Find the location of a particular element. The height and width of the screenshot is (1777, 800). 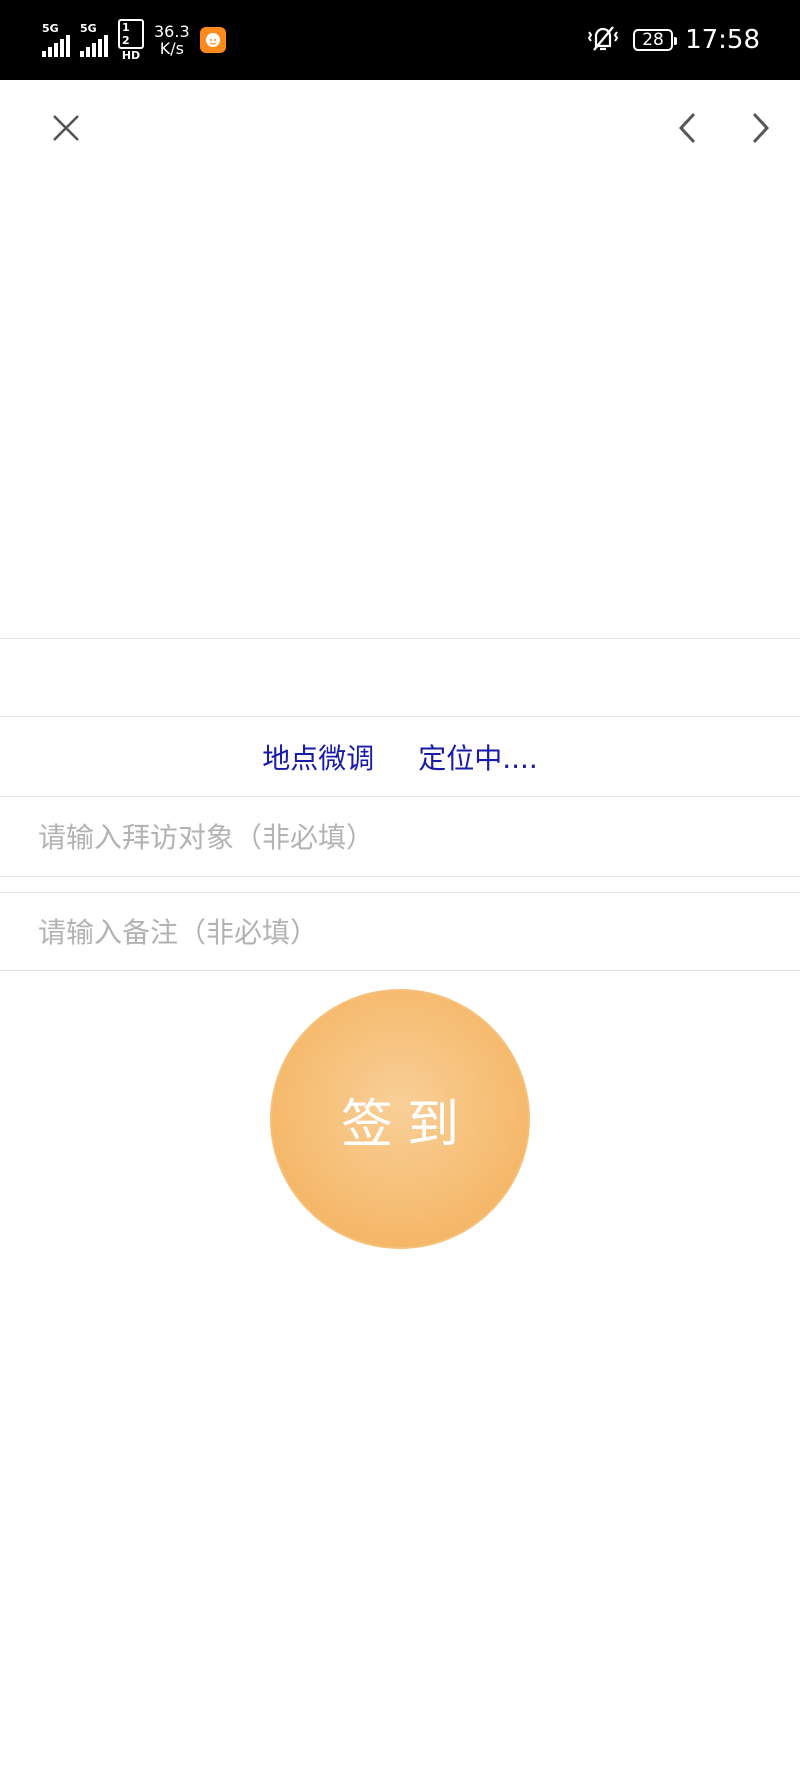

address-row is located at coordinates (400, 677).